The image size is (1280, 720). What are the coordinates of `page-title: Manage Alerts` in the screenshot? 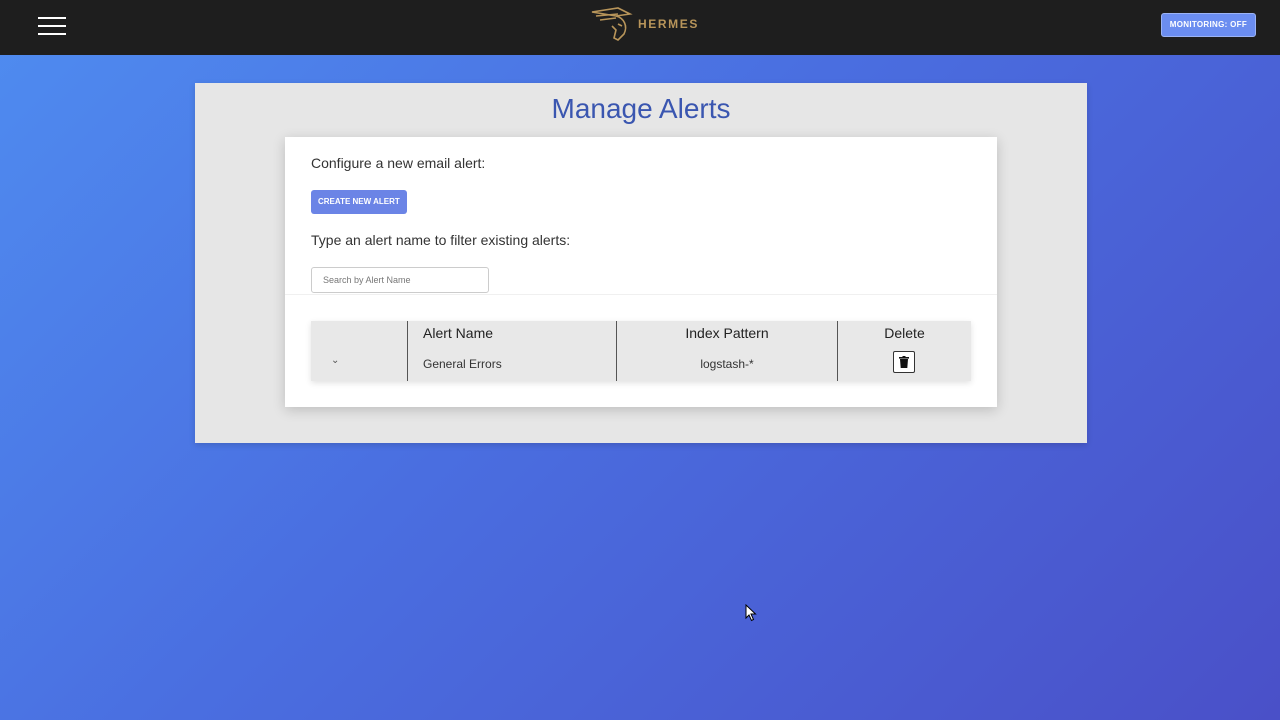 It's located at (641, 108).